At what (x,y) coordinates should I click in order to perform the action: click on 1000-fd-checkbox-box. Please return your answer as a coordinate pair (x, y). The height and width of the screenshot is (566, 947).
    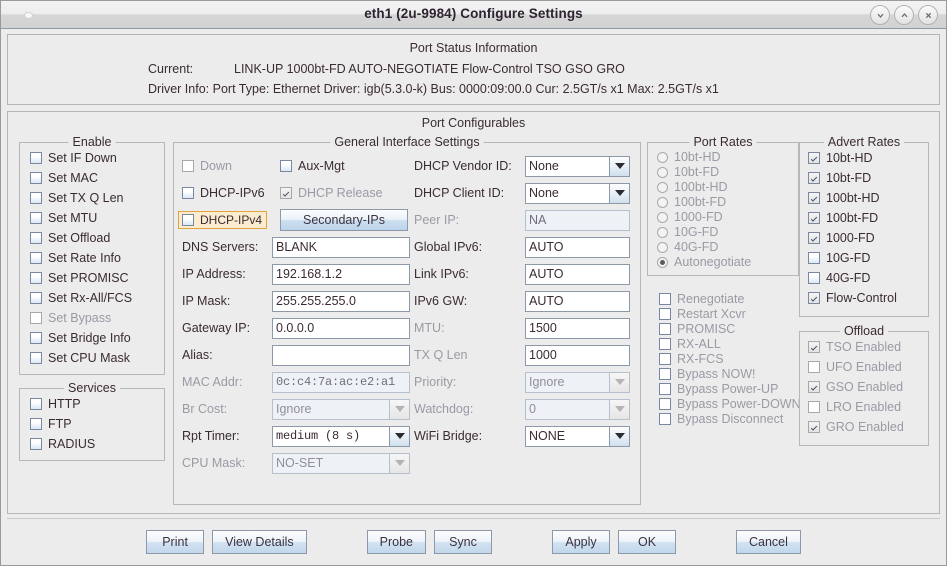
    Looking at the image, I should click on (814, 238).